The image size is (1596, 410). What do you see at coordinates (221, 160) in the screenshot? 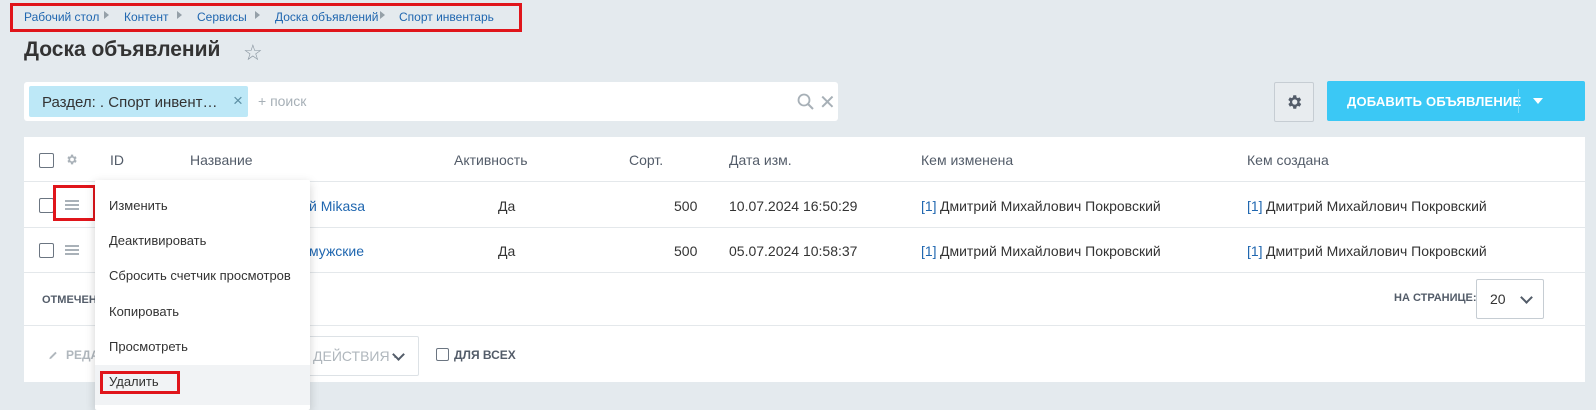
I see `column-header-name: Название` at bounding box center [221, 160].